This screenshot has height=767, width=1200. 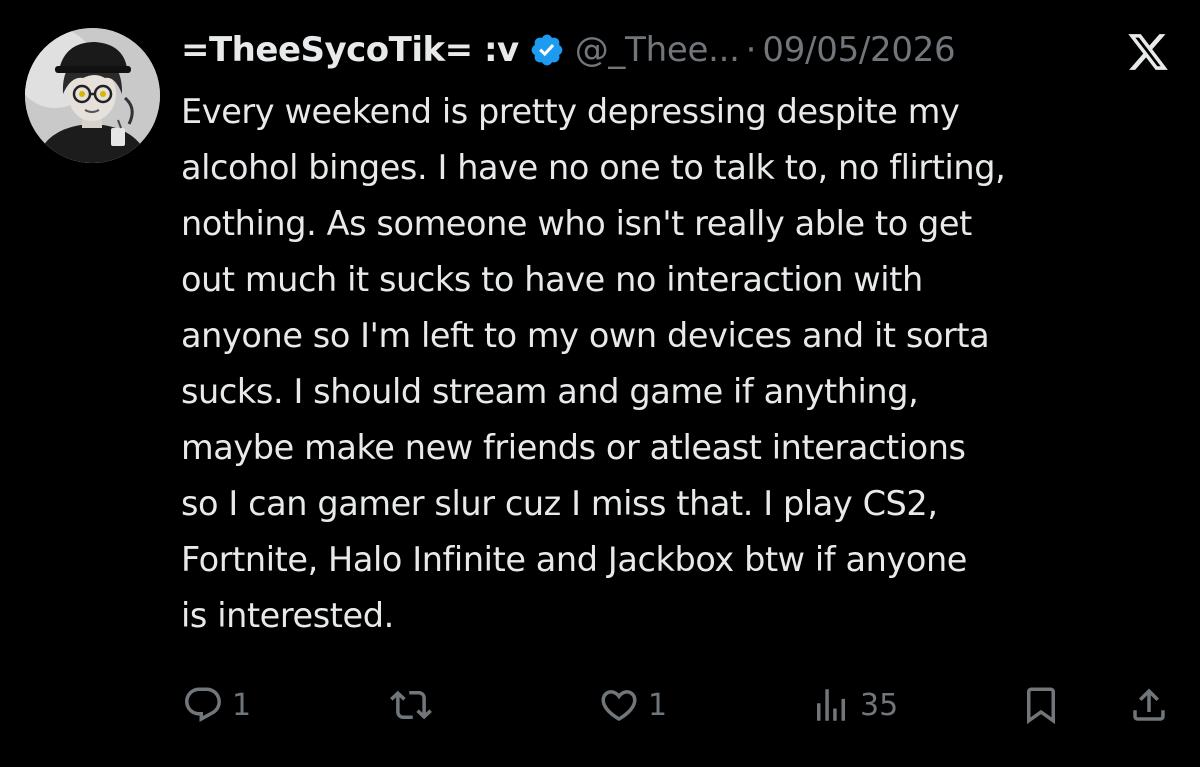 I want to click on bookmark-icon, so click(x=1041, y=706).